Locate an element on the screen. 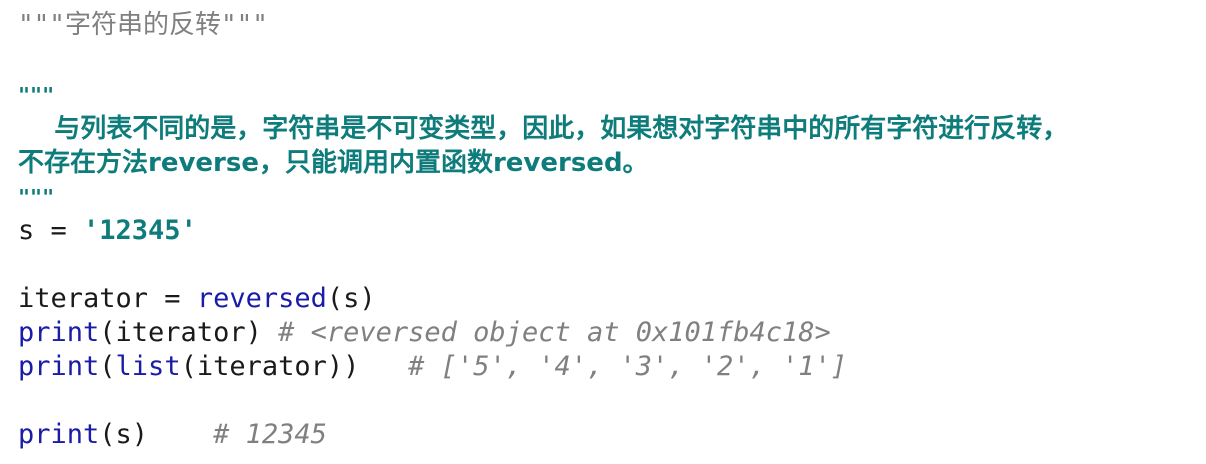 This screenshot has height=464, width=1206. inline-comment: # ['5', '4', '3', '2', '1'] is located at coordinates (628, 366).